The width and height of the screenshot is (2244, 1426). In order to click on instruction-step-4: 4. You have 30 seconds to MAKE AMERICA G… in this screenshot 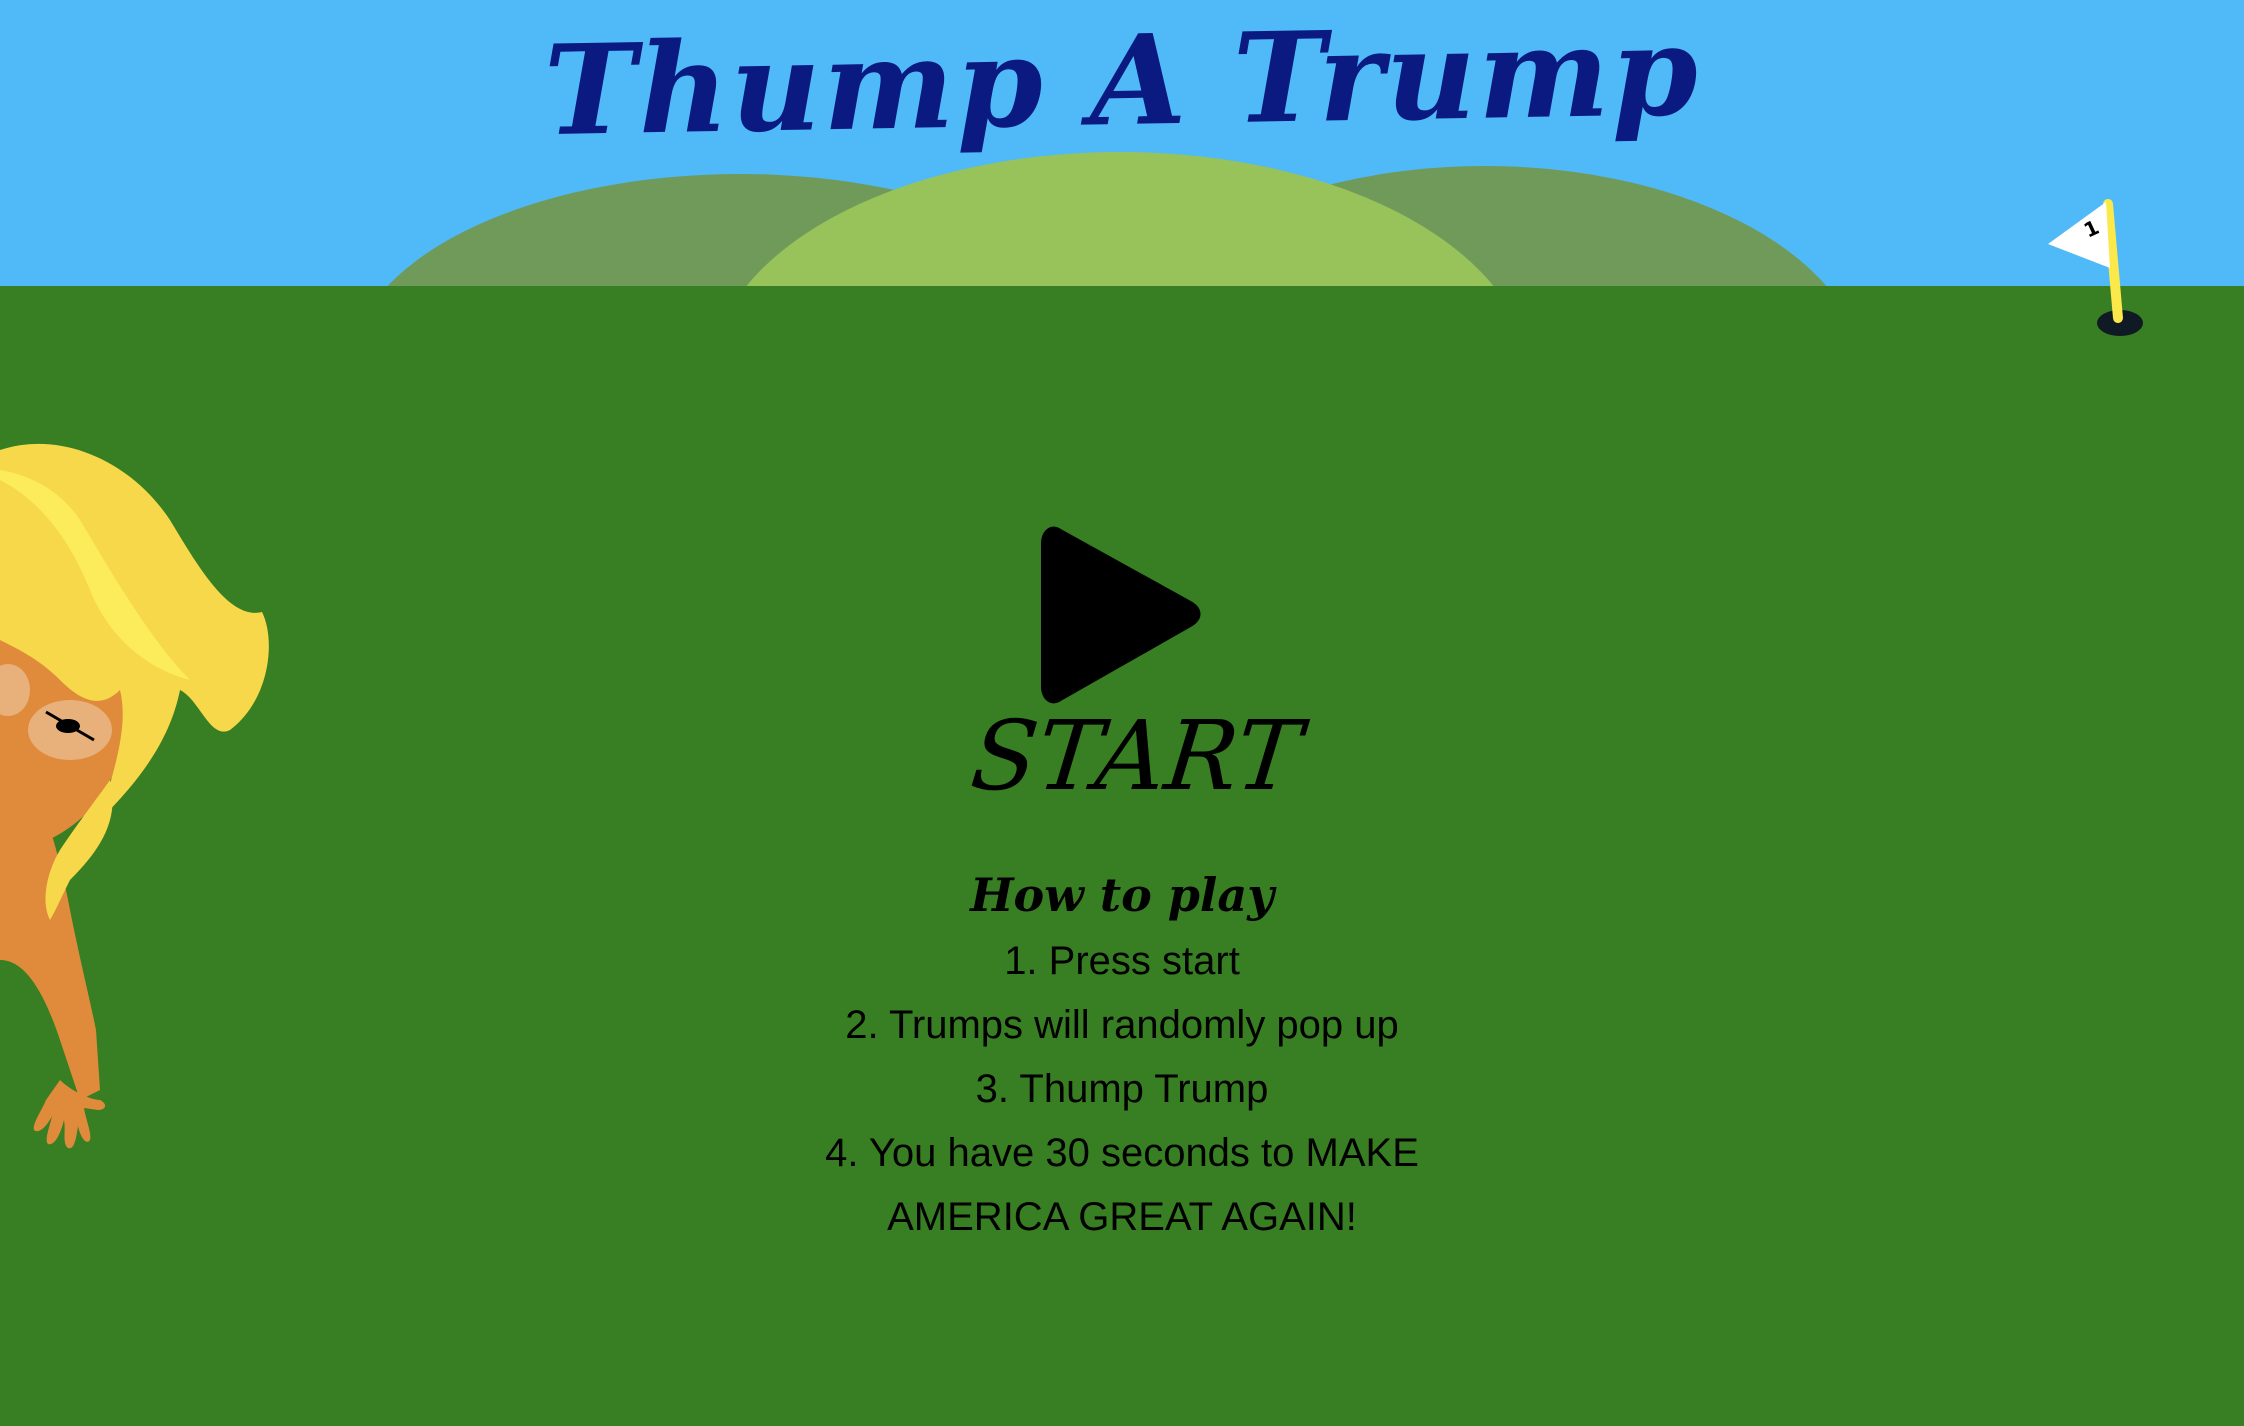, I will do `click(1122, 1185)`.